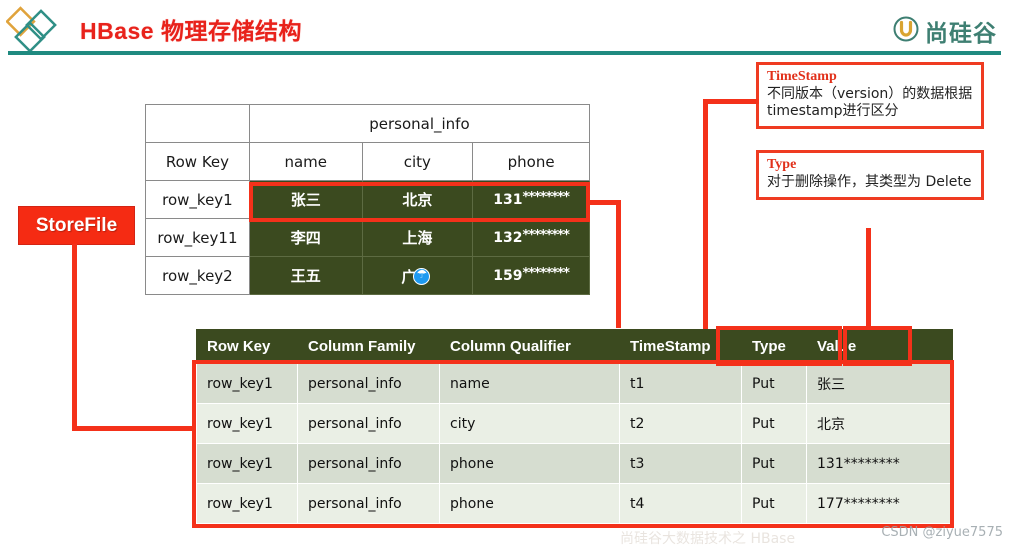  I want to click on table-row-qualifier-header: Row Key name city phone, so click(367, 161).